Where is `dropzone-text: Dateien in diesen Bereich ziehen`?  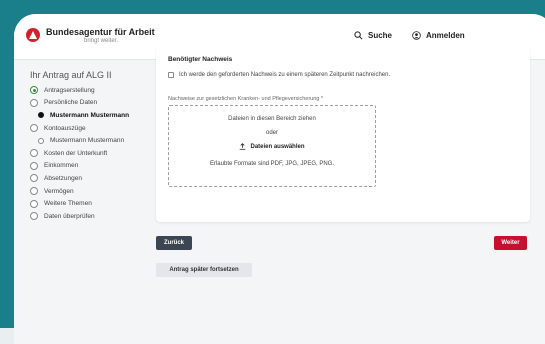
dropzone-text: Dateien in diesen Bereich ziehen is located at coordinates (272, 119).